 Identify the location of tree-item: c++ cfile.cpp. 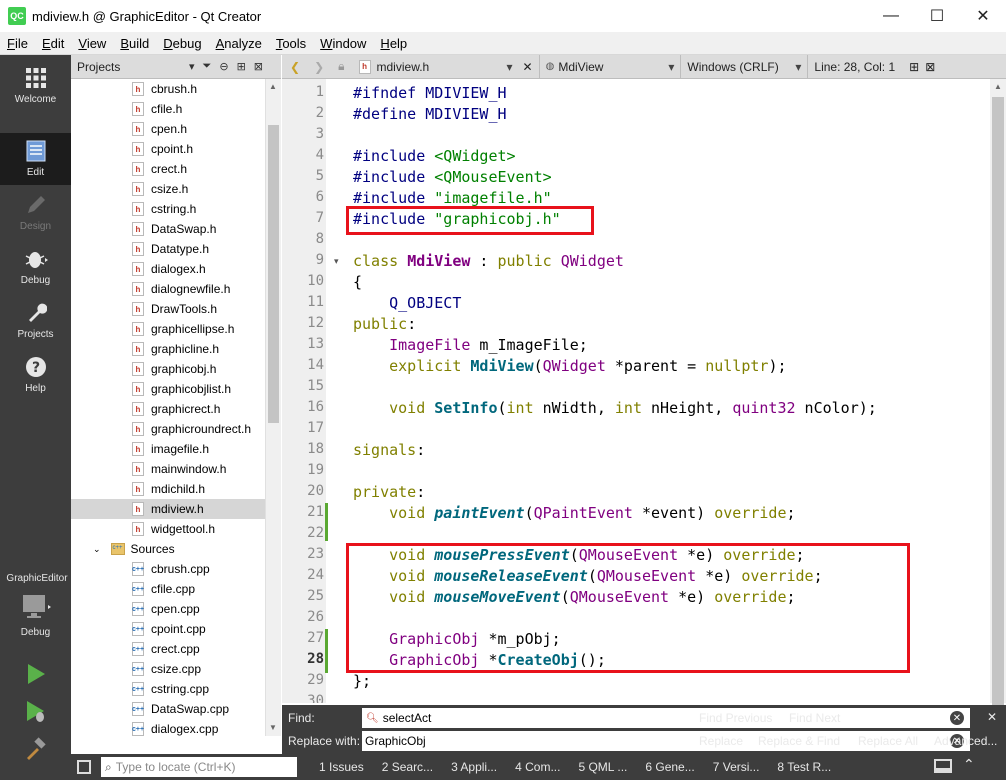
(168, 589).